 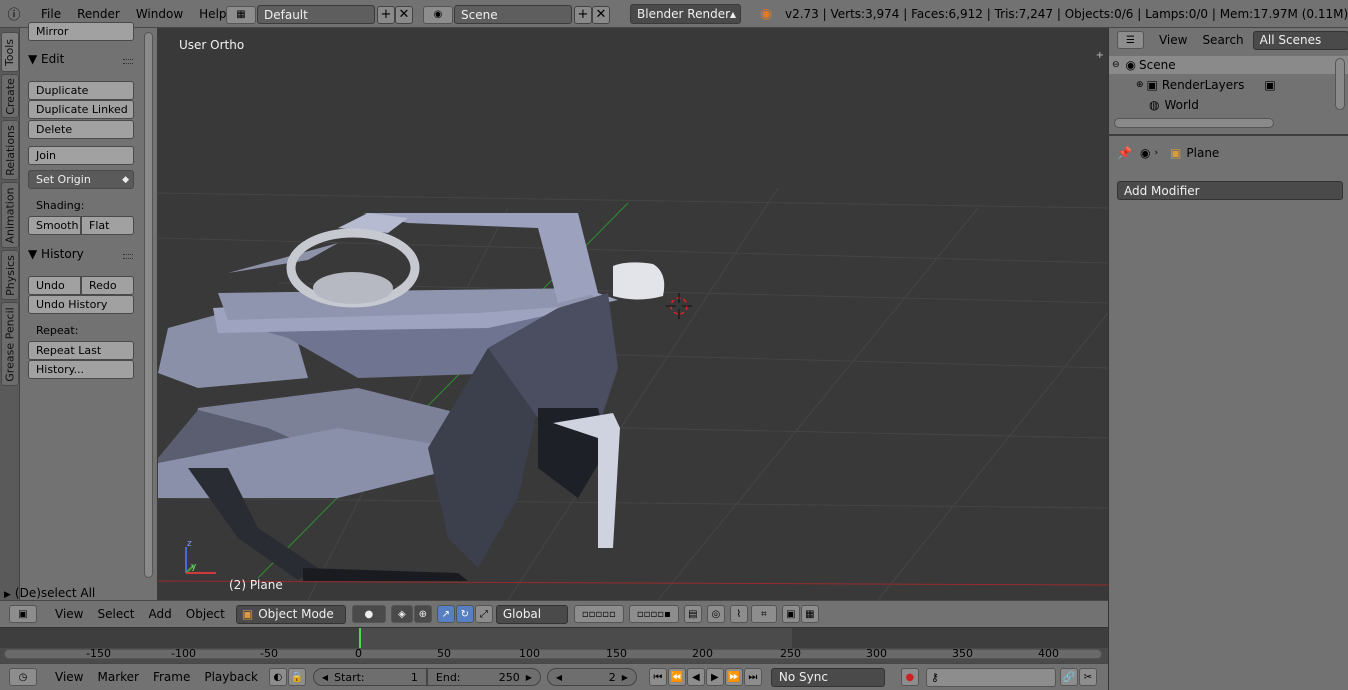 I want to click on snap-toggle-icon: ⌇, so click(x=738, y=614).